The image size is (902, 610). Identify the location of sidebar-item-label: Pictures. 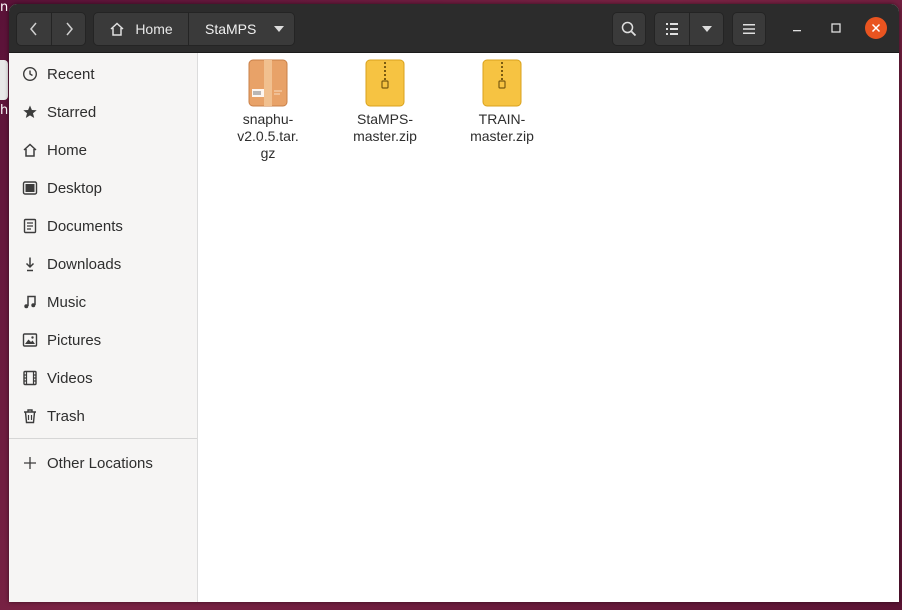
(74, 340).